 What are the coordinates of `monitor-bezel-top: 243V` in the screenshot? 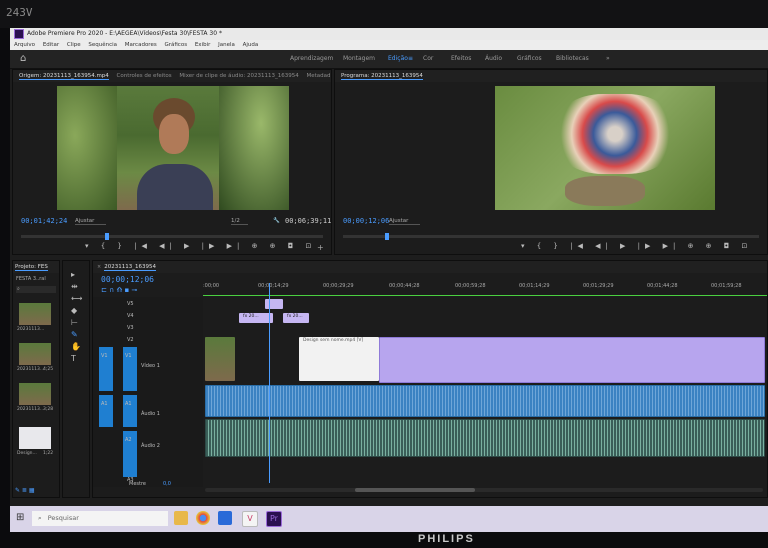 It's located at (384, 14).